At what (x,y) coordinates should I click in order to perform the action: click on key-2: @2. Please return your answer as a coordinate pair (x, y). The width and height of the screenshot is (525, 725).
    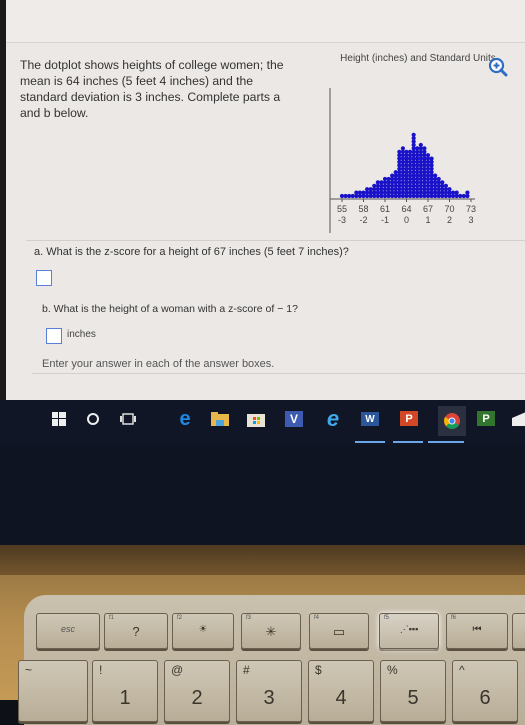
    Looking at the image, I should click on (197, 691).